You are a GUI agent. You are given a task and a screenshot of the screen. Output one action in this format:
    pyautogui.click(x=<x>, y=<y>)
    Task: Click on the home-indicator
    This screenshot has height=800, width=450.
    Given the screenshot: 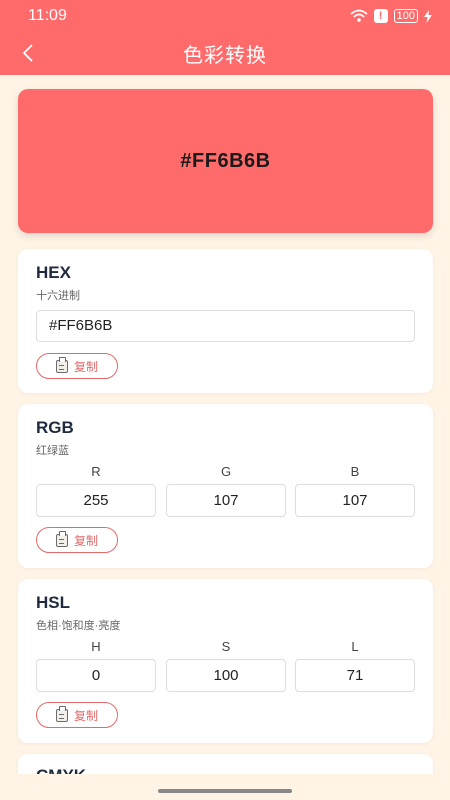 What is the action you would take?
    pyautogui.click(x=225, y=791)
    